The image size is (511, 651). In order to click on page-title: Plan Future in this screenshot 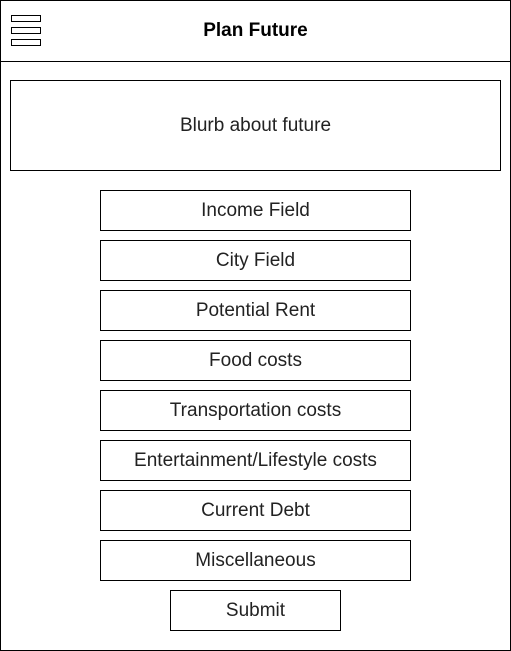, I will do `click(255, 30)`.